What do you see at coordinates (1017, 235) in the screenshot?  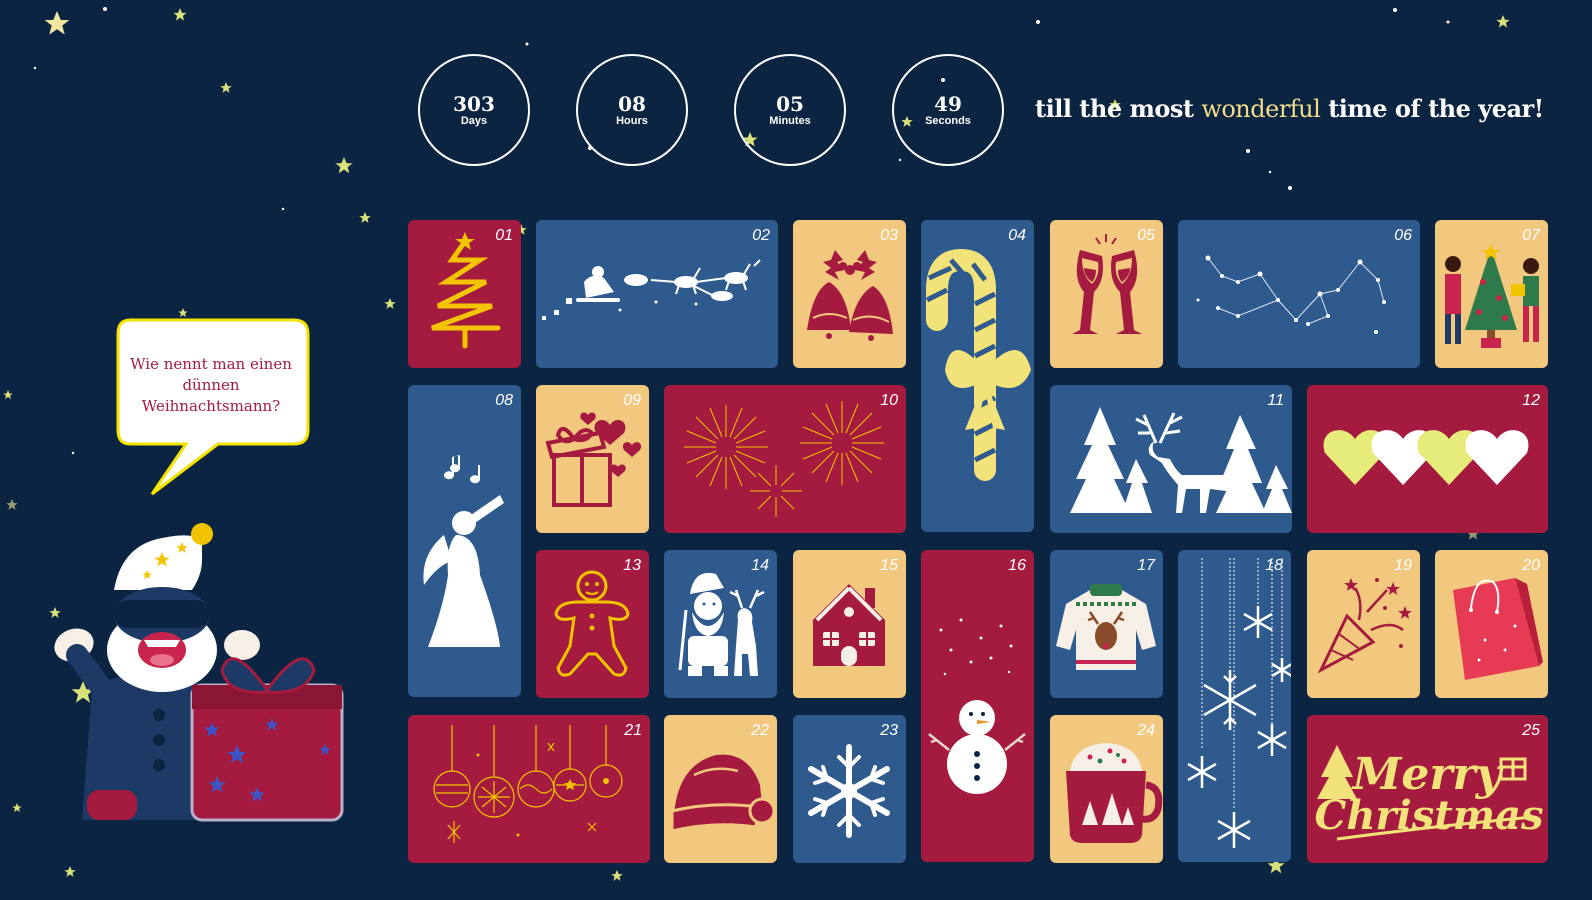 I see `door-number: 04` at bounding box center [1017, 235].